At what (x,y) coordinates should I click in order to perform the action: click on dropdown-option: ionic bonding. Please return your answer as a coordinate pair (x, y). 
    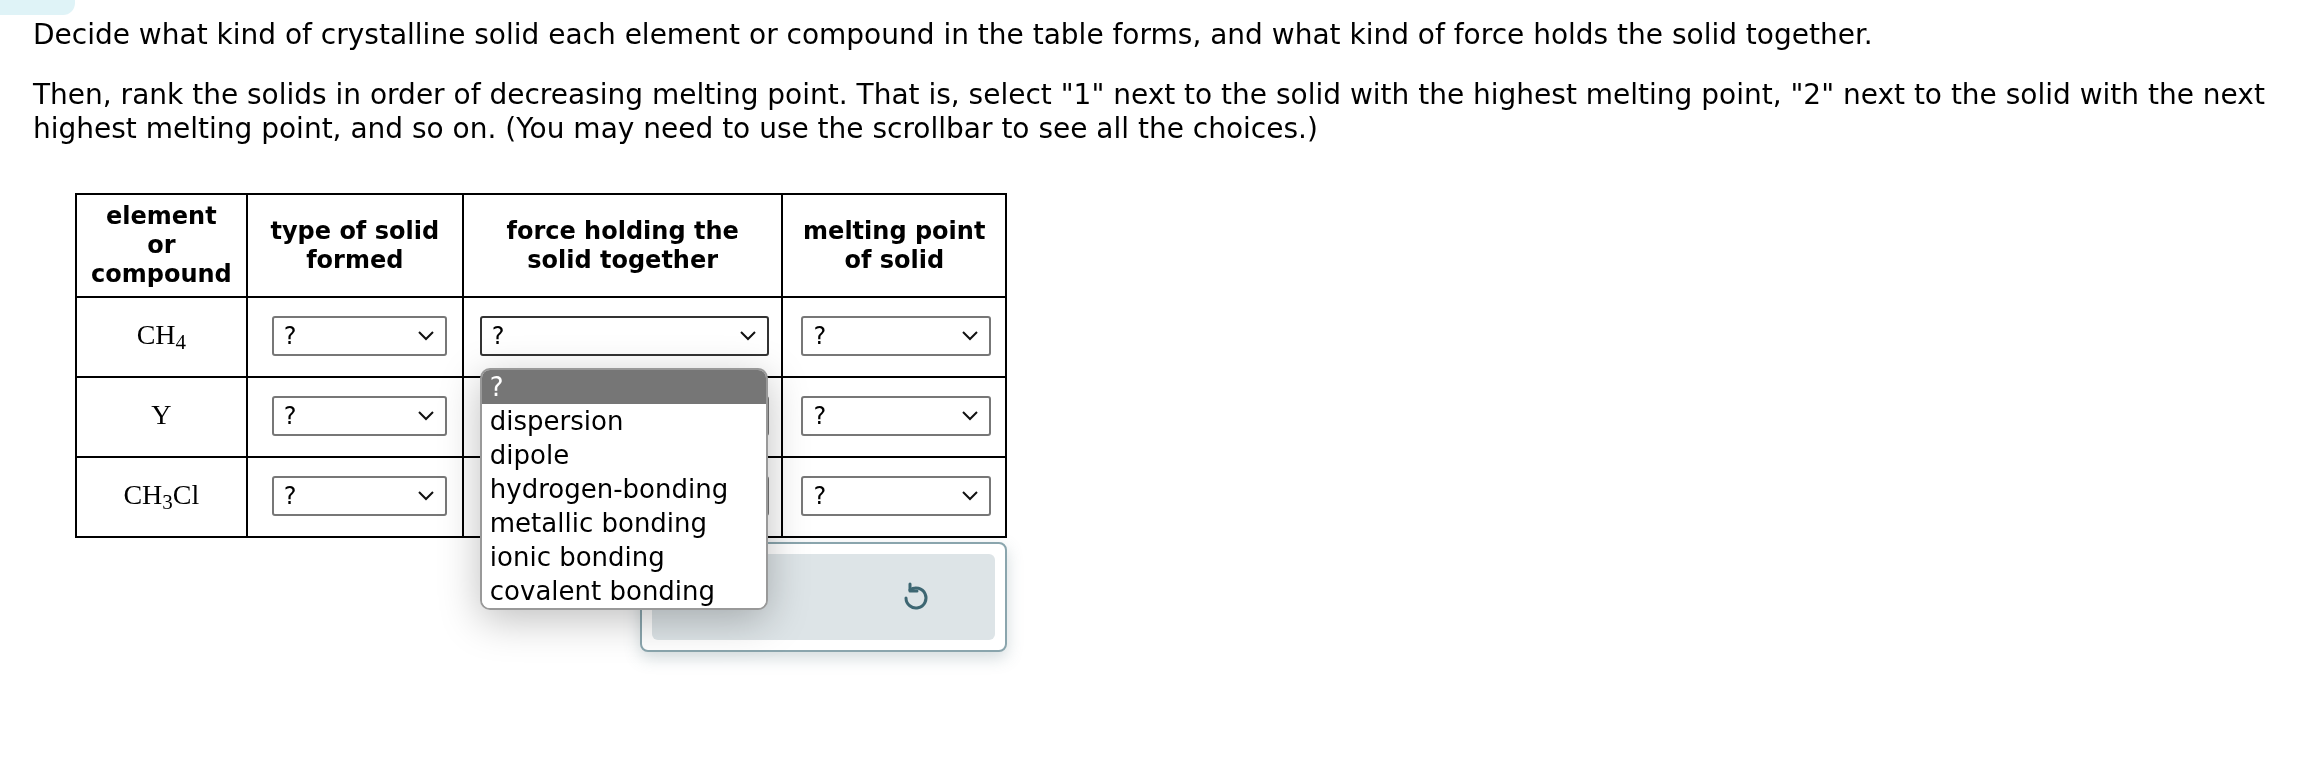
    Looking at the image, I should click on (623, 557).